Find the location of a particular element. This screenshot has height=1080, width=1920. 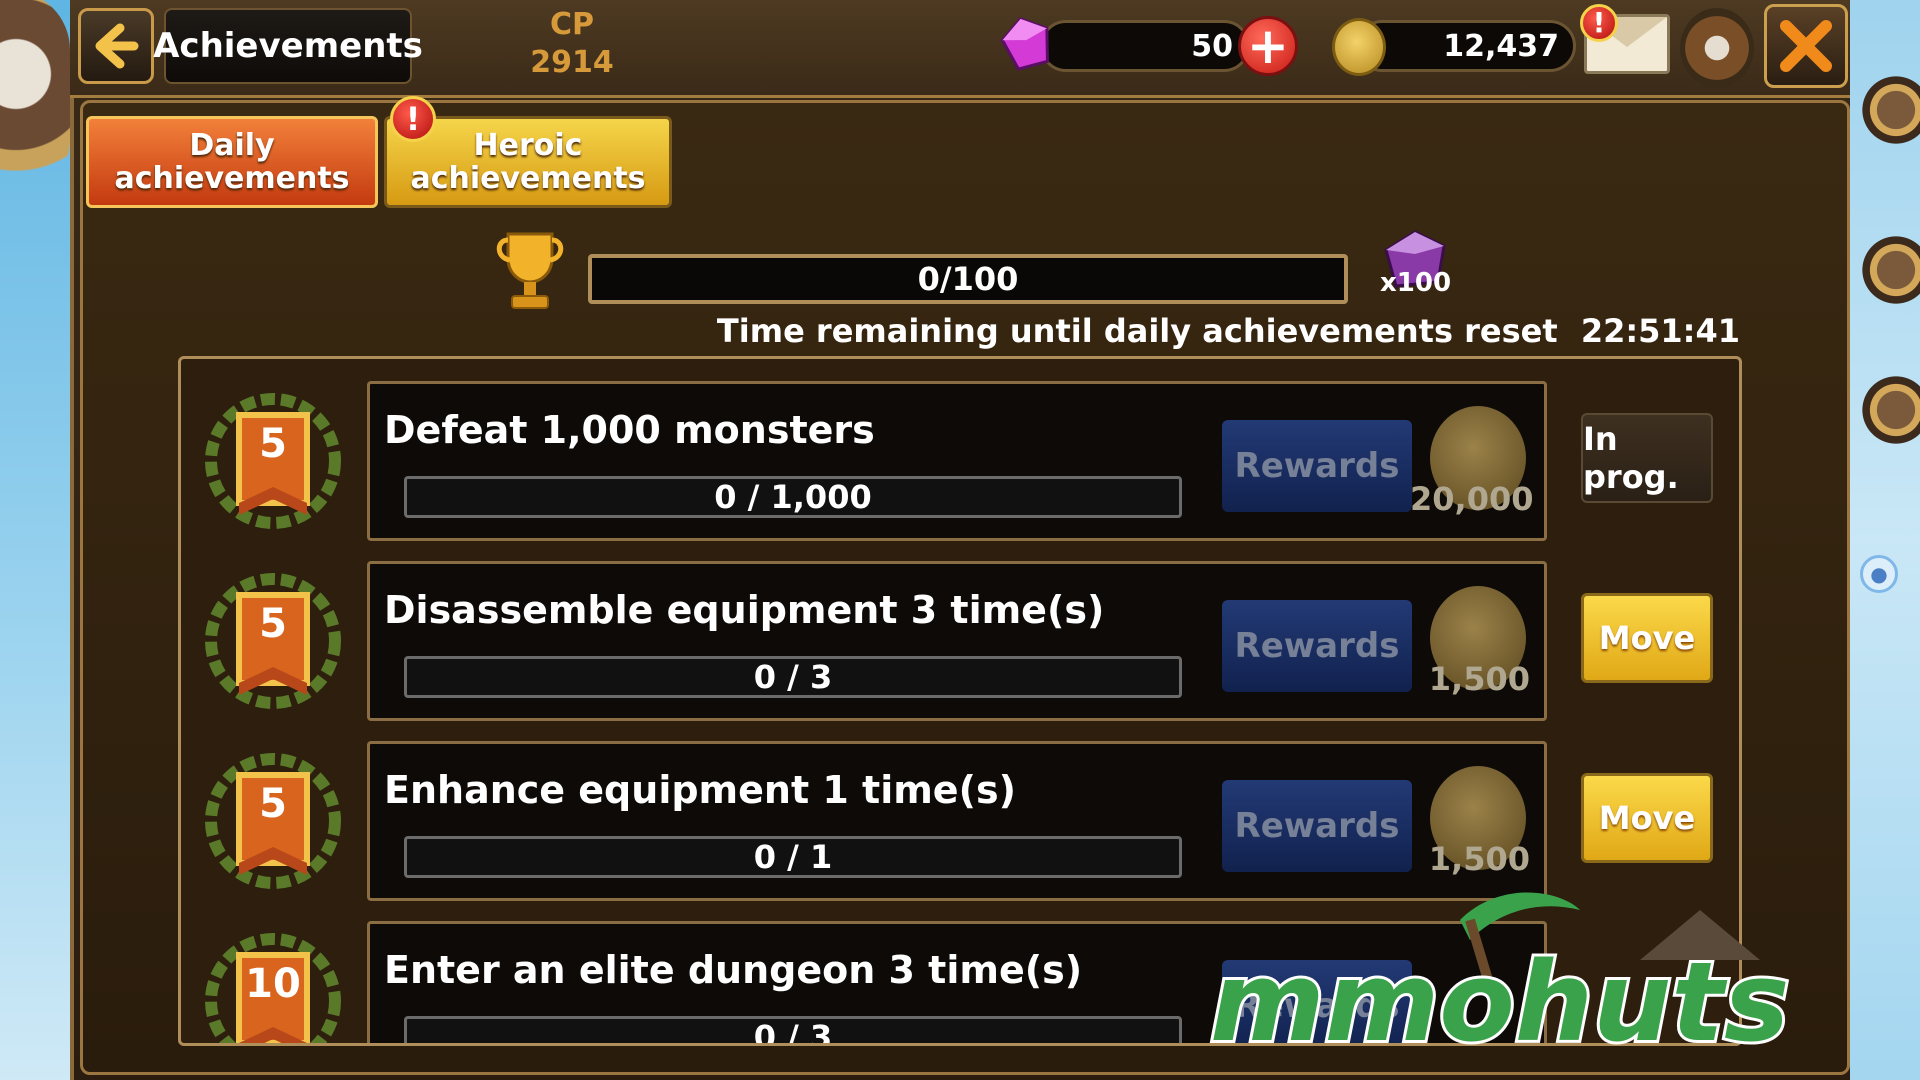

close-button is located at coordinates (1806, 46).